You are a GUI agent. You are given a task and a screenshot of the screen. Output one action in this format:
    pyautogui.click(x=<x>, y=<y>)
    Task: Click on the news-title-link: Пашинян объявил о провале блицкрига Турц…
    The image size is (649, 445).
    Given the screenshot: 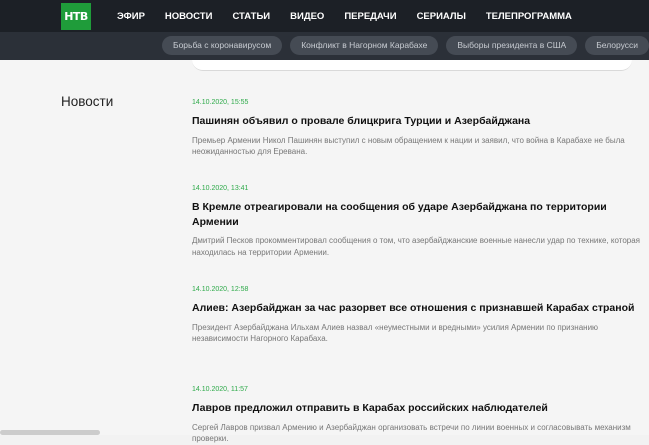 What is the action you would take?
    pyautogui.click(x=417, y=121)
    